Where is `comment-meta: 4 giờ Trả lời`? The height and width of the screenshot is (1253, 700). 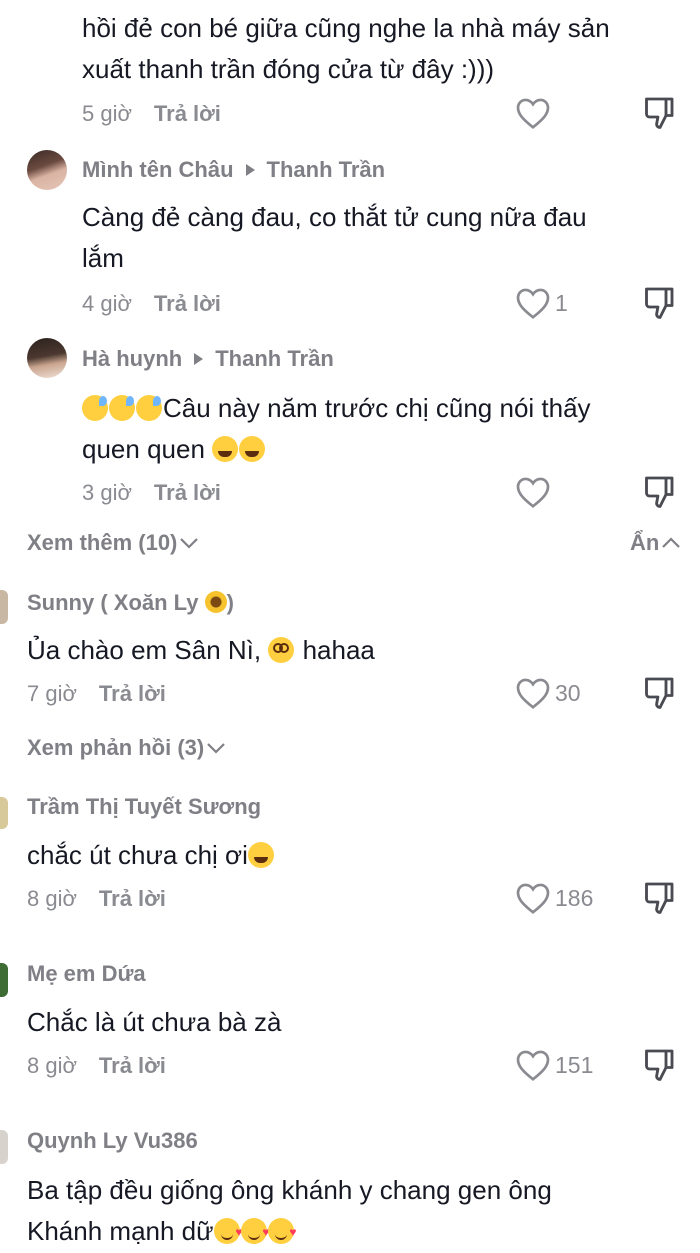 comment-meta: 4 giờ Trả lời is located at coordinates (151, 304).